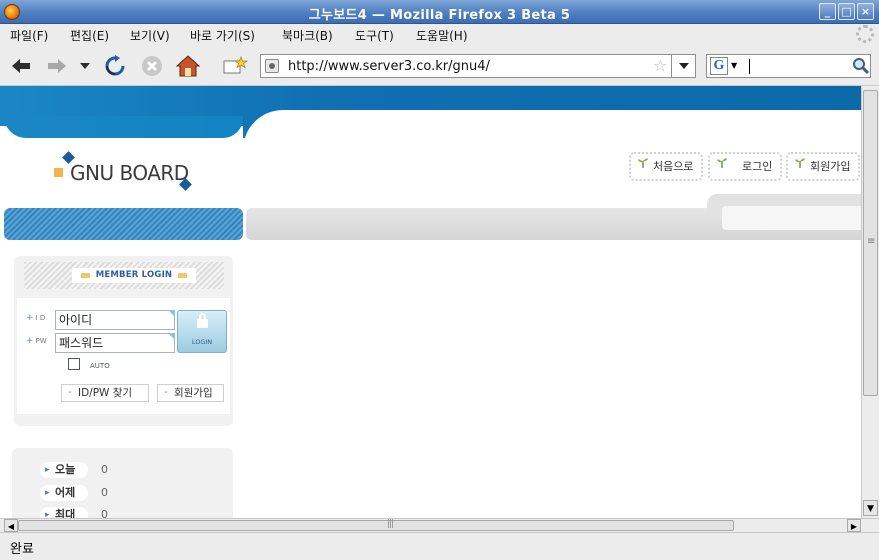 This screenshot has height=560, width=879. Describe the element at coordinates (870, 243) in the screenshot. I see `vertical-scroll-thumb` at that location.